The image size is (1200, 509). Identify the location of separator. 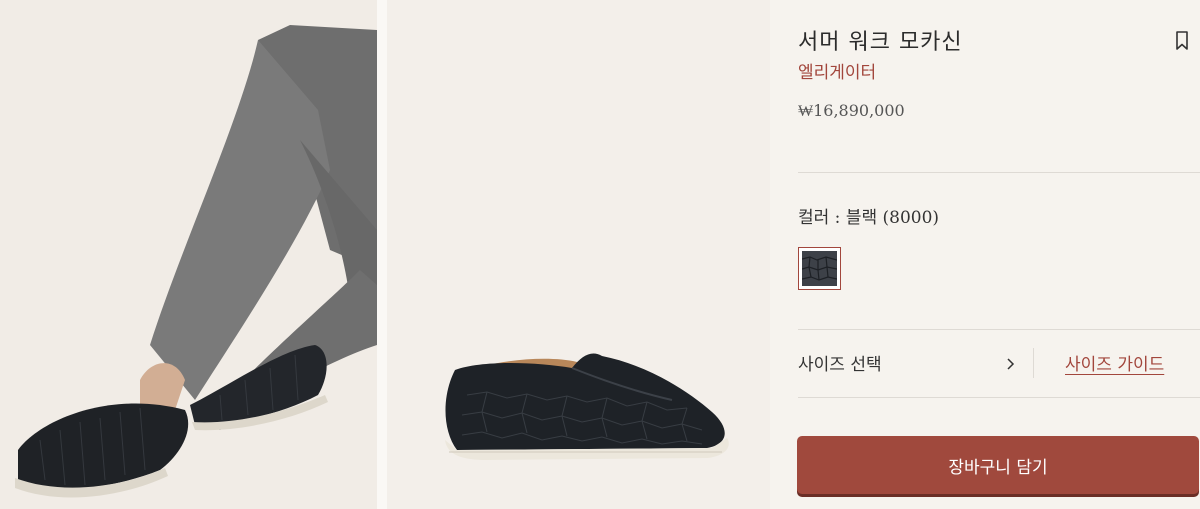
(1033, 363).